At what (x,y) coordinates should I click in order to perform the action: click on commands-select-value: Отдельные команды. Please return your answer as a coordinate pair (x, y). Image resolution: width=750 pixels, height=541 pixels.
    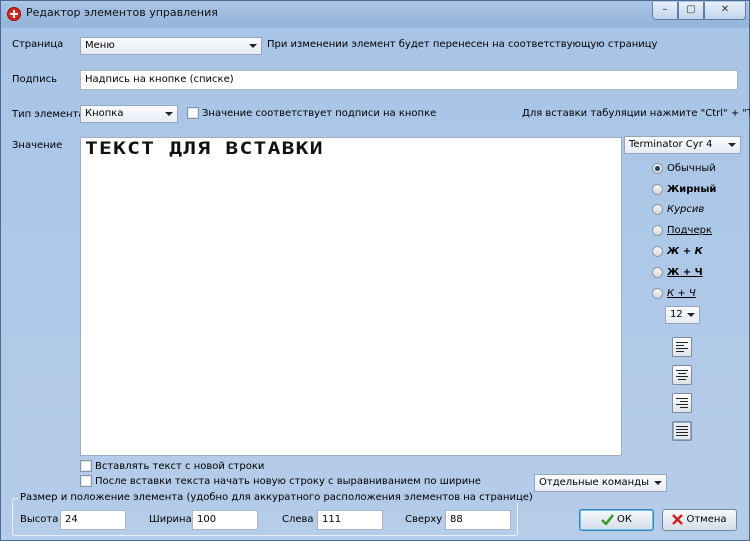
    Looking at the image, I should click on (594, 482).